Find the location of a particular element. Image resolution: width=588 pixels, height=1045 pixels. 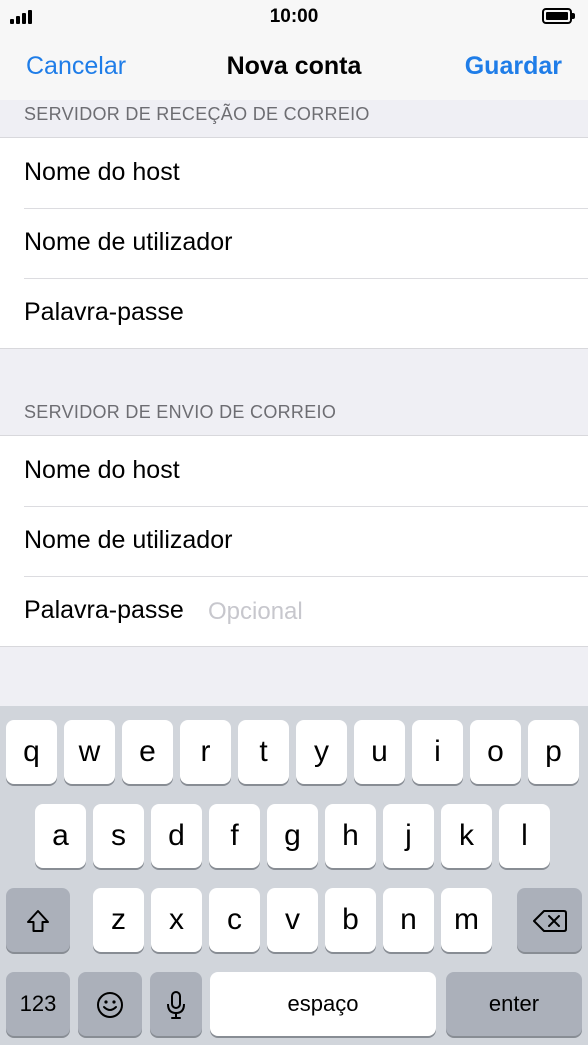

key-g: g is located at coordinates (292, 836).